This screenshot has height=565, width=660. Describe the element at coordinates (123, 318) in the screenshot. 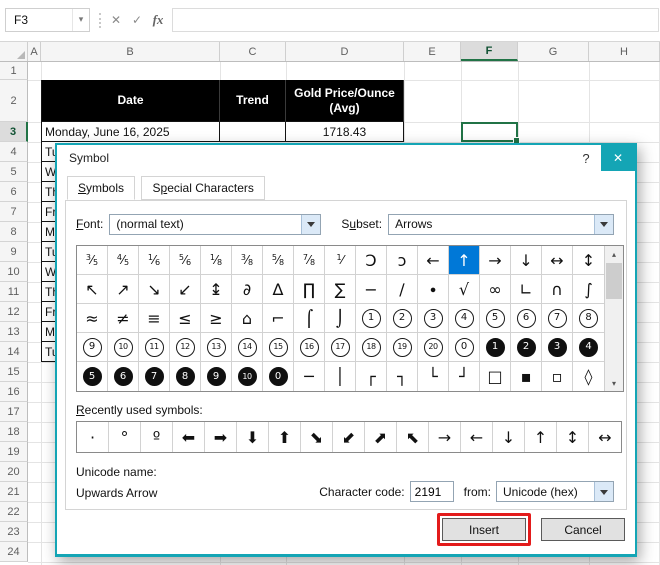

I see `symbol-cell: ≠` at that location.